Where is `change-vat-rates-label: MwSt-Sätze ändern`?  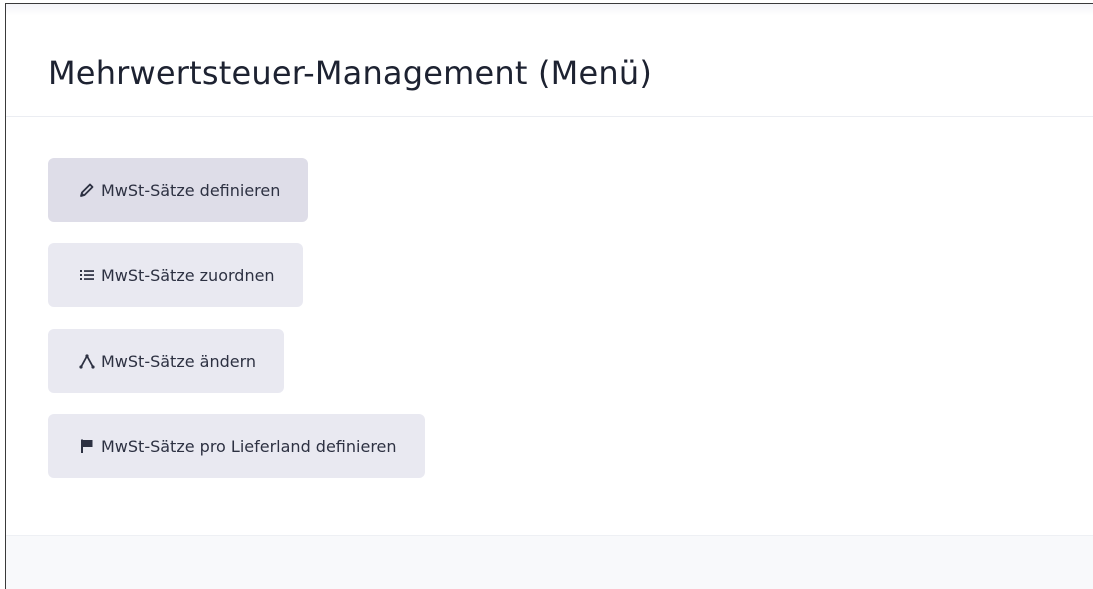
change-vat-rates-label: MwSt-Sätze ändern is located at coordinates (179, 361).